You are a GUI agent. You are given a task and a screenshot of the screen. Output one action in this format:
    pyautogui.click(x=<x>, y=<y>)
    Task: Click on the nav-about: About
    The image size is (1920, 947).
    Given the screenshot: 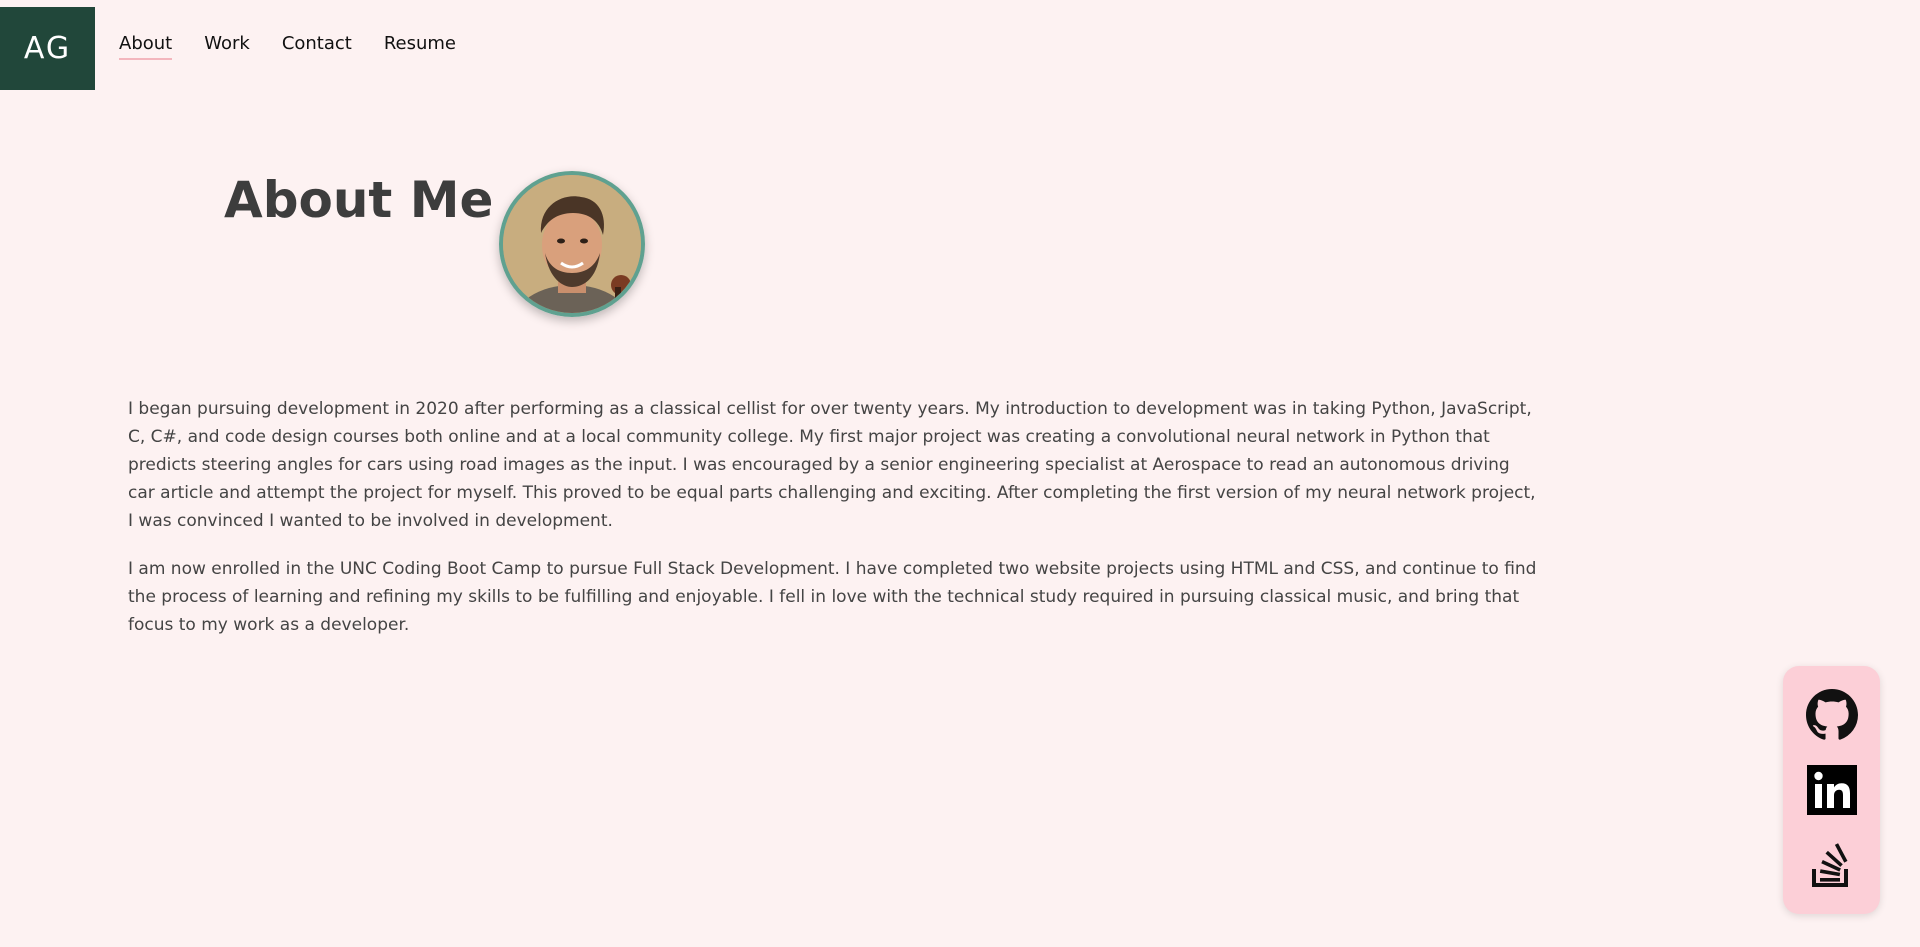 What is the action you would take?
    pyautogui.click(x=146, y=46)
    